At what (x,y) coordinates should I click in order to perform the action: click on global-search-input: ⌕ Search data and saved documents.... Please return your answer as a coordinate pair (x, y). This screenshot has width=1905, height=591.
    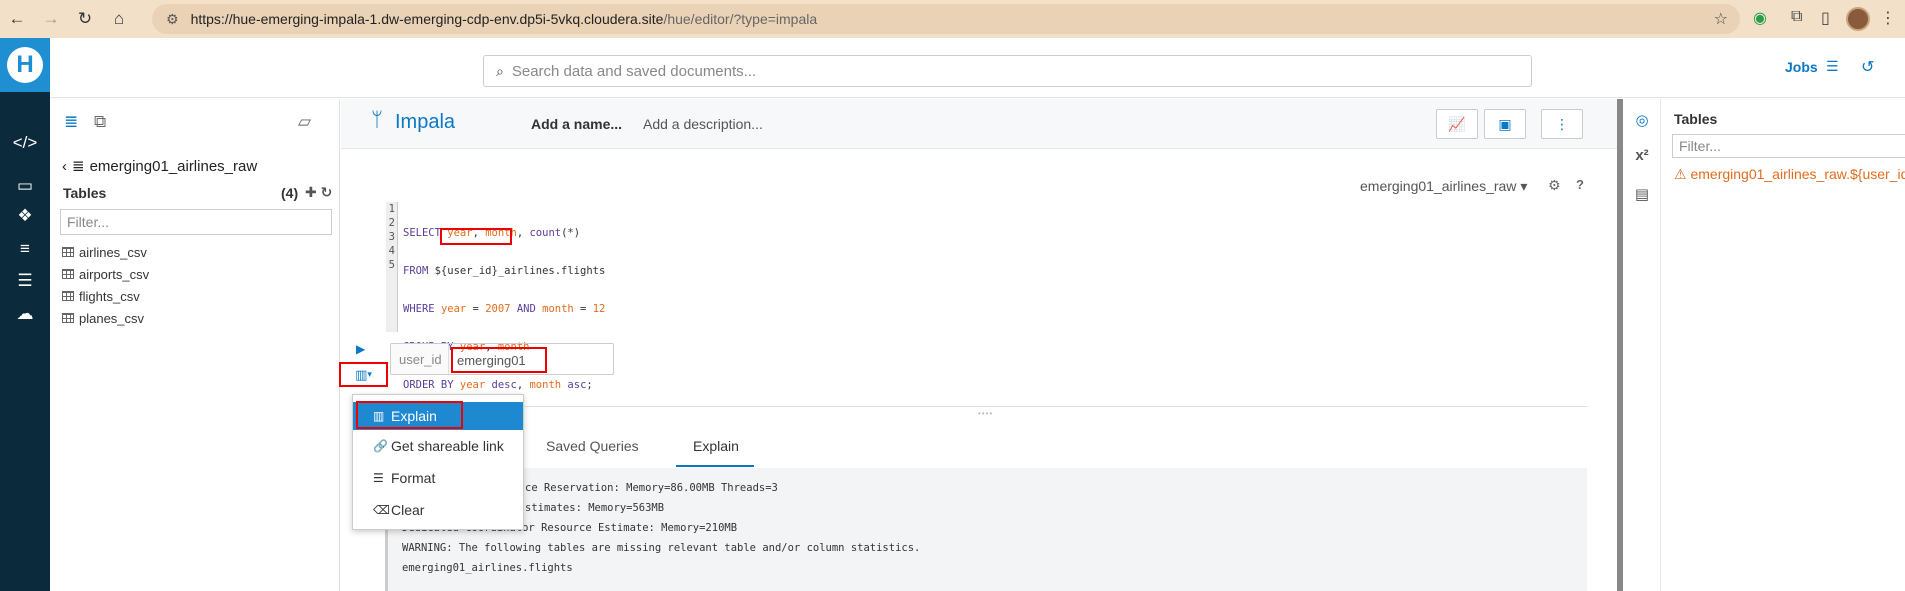
    Looking at the image, I should click on (1007, 71).